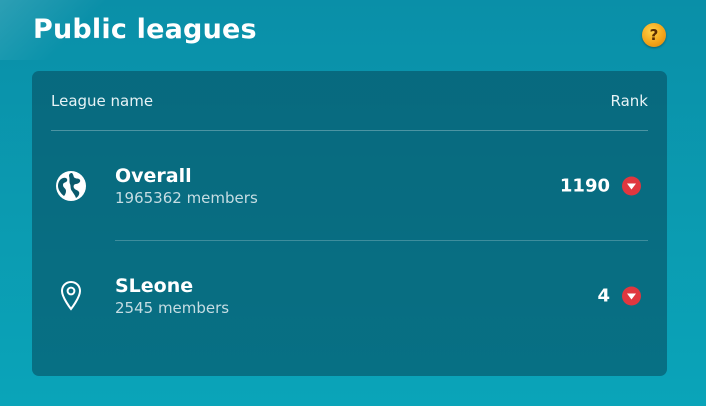  Describe the element at coordinates (629, 100) in the screenshot. I see `column-header-rank: Rank` at that location.